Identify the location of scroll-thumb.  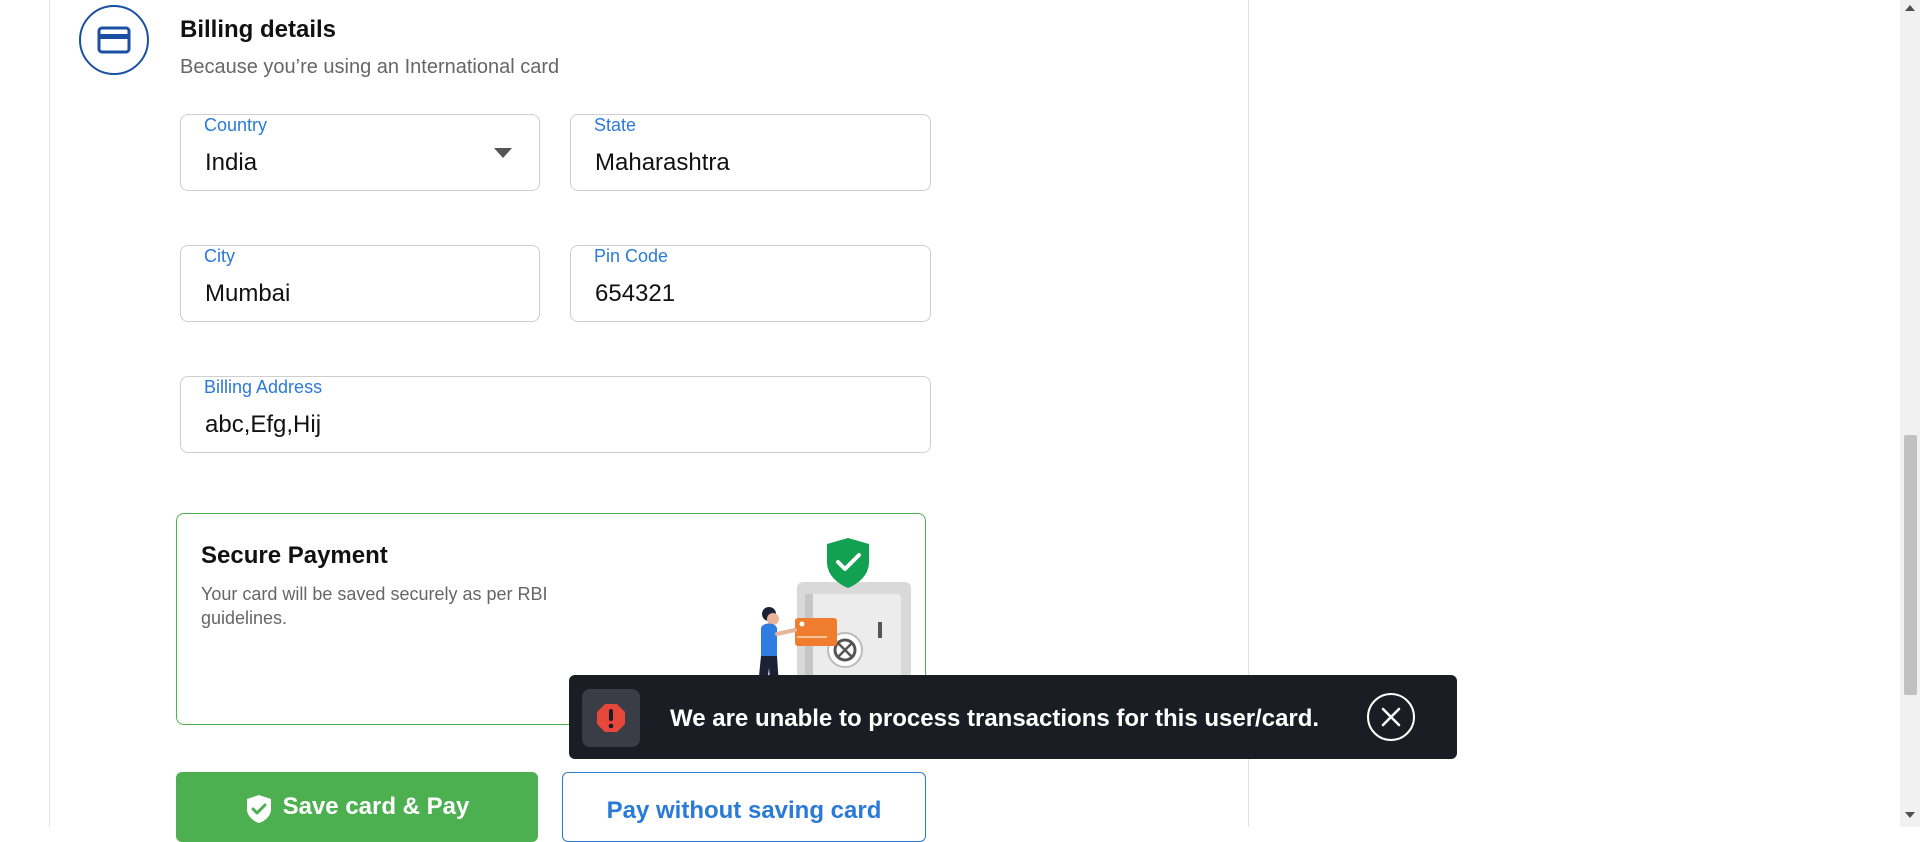
(1910, 565).